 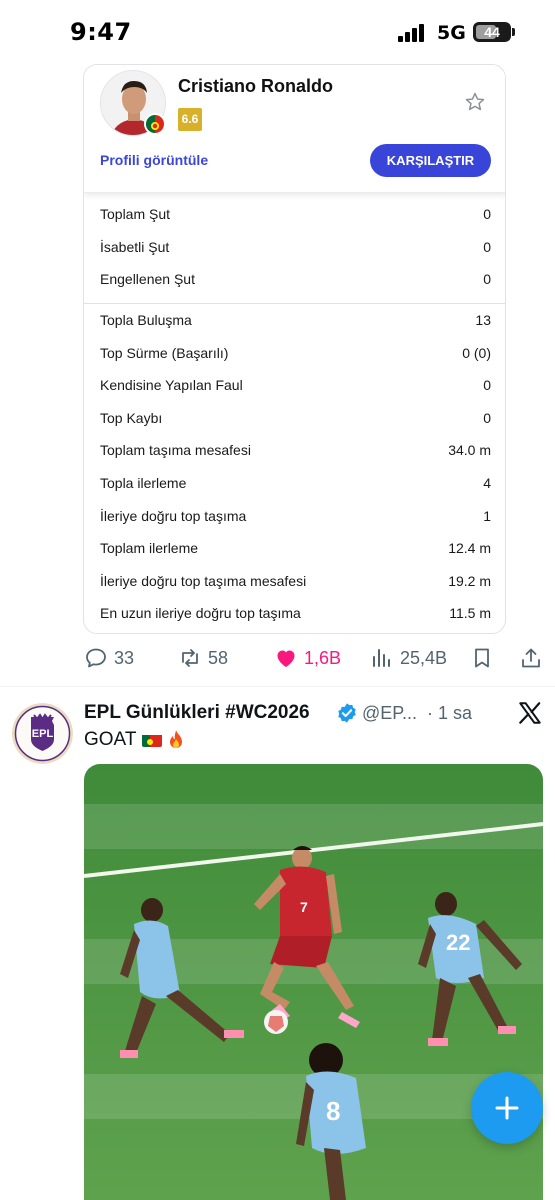 What do you see at coordinates (304, 907) in the screenshot?
I see `jersey-number-7: 7` at bounding box center [304, 907].